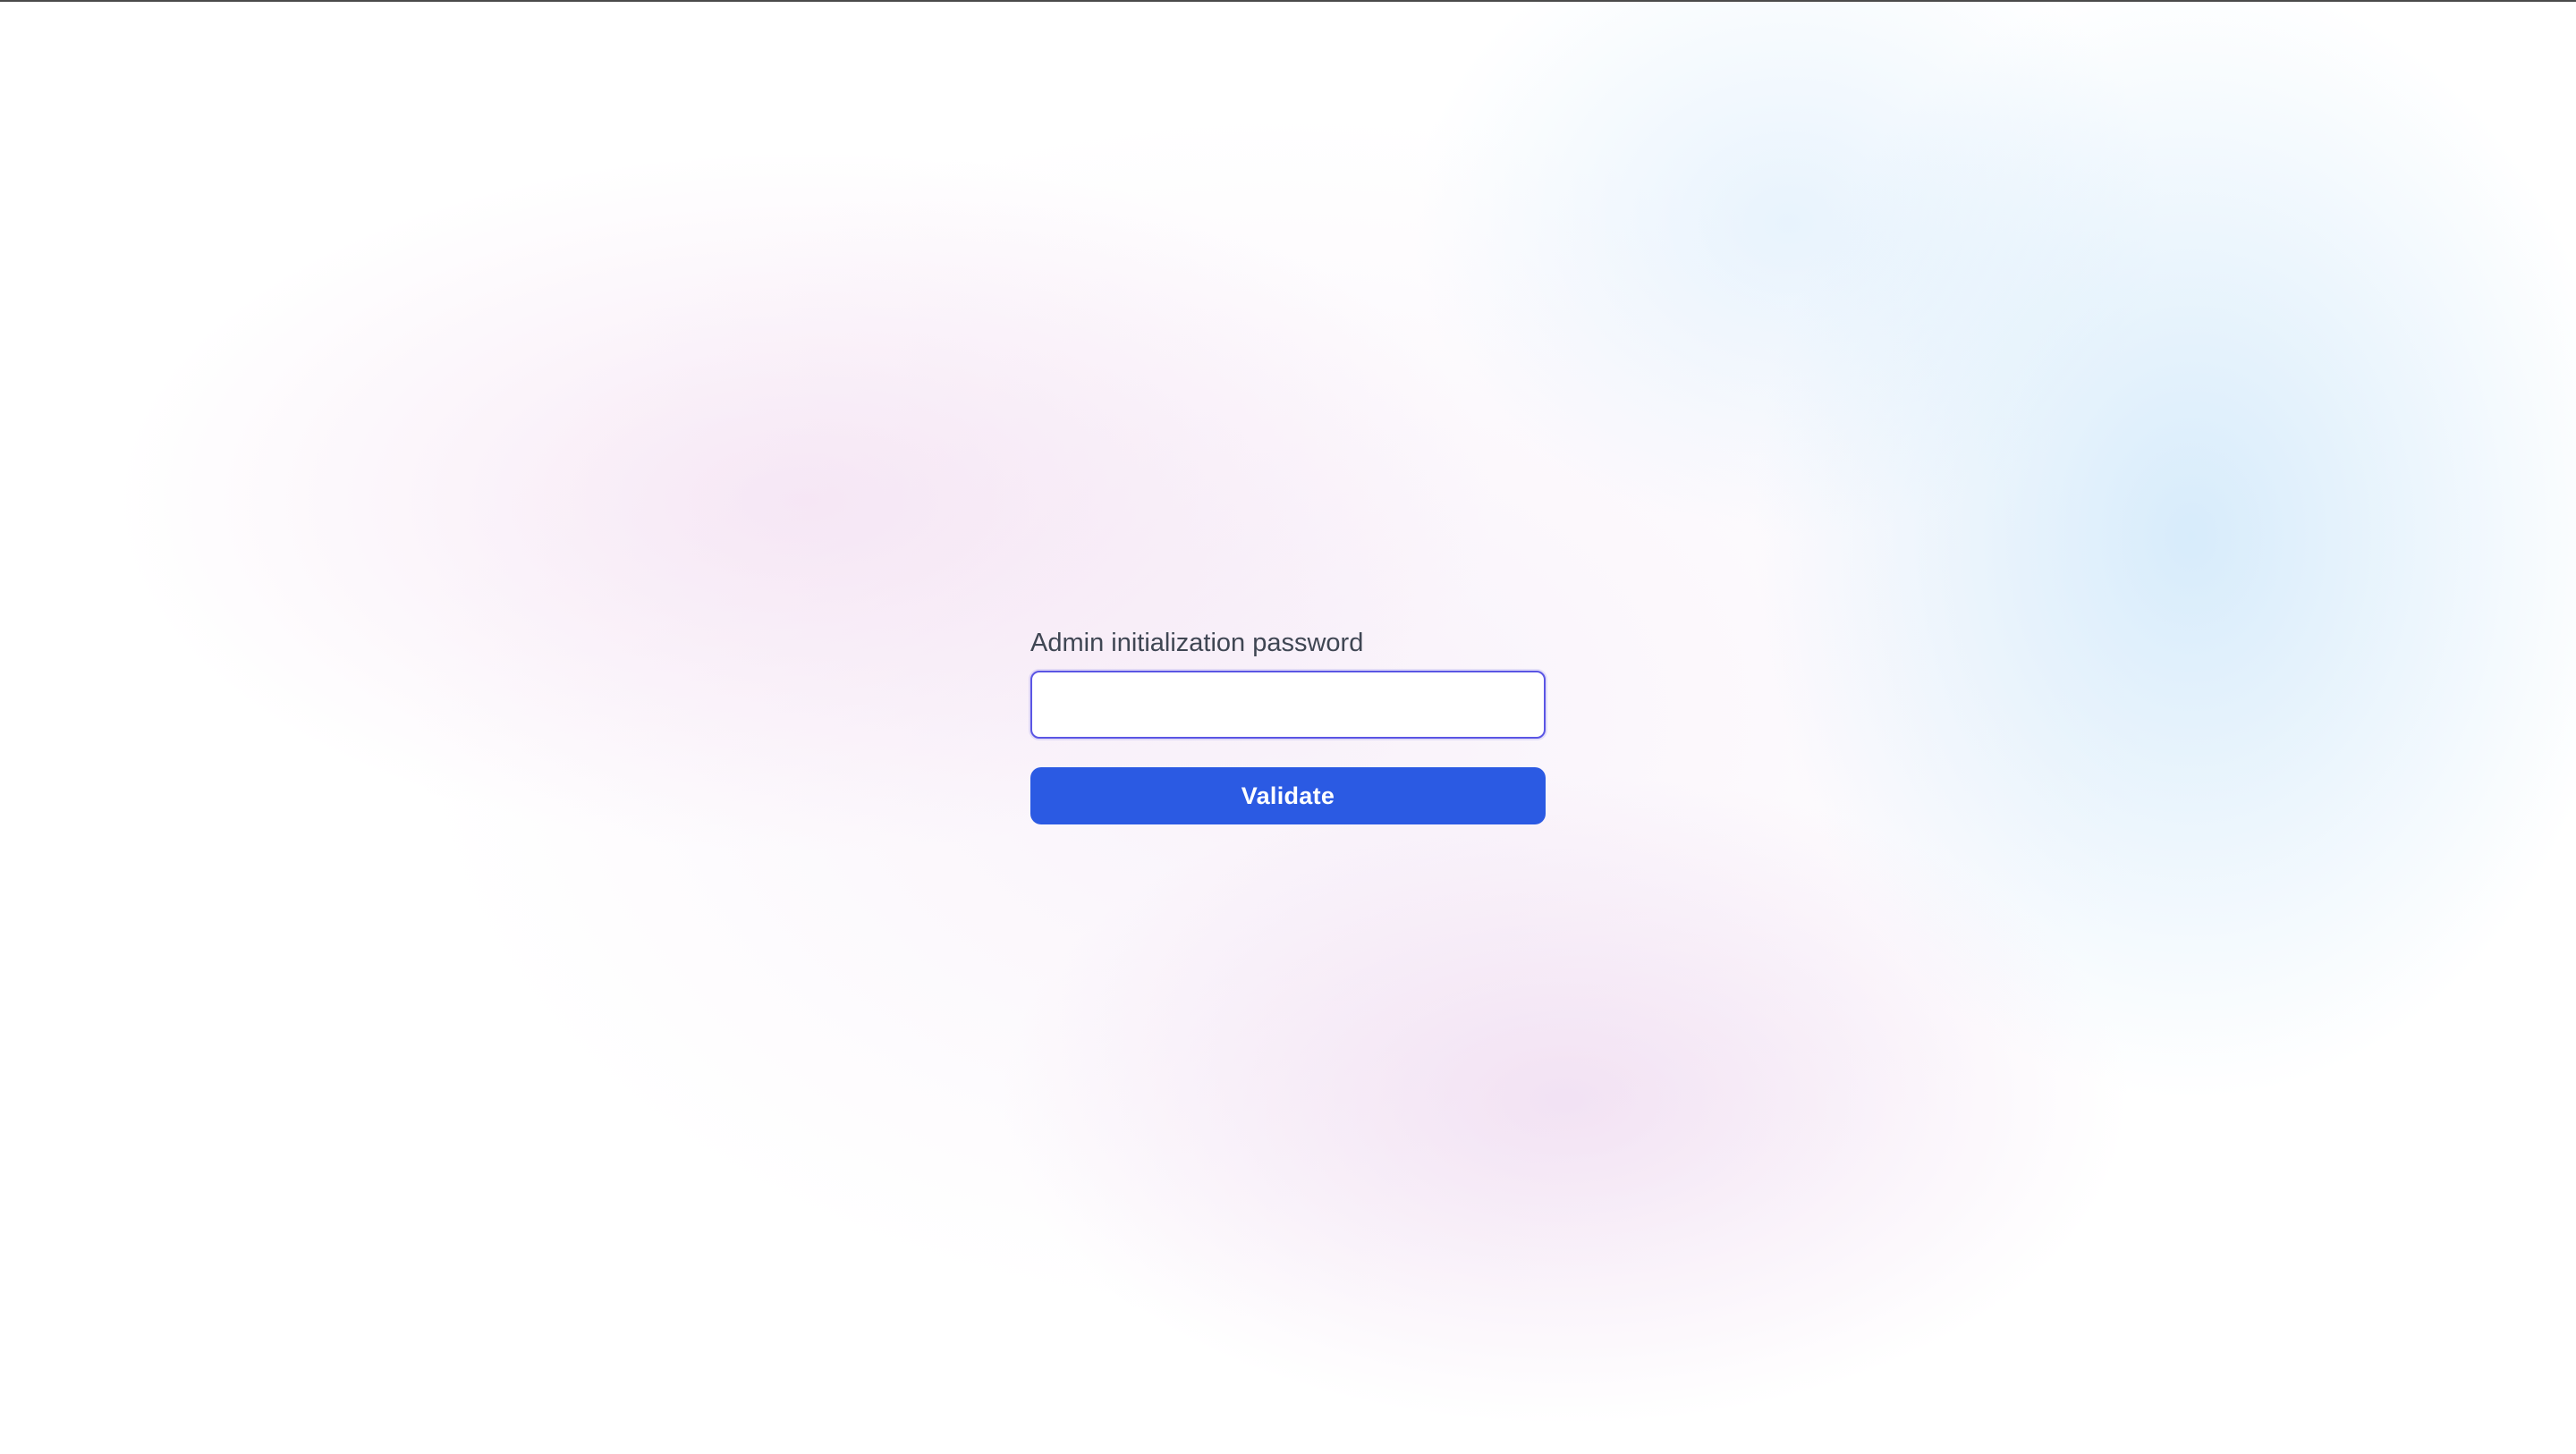 This screenshot has height=1454, width=2576. I want to click on admin-init-form: Admin initialization password Validate, so click(1288, 725).